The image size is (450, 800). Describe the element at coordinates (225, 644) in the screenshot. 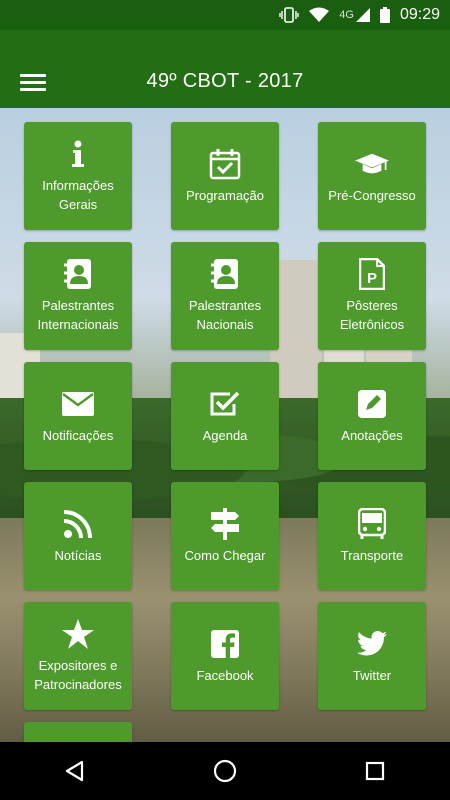

I see `facebook-icon` at that location.